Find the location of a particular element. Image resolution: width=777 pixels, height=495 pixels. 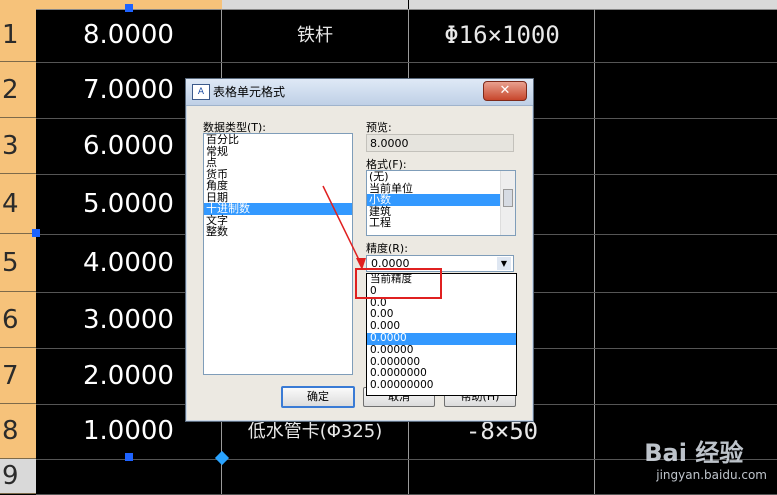

watermark: Bai 经验 jingyan.baidu.com is located at coordinates (705, 457).